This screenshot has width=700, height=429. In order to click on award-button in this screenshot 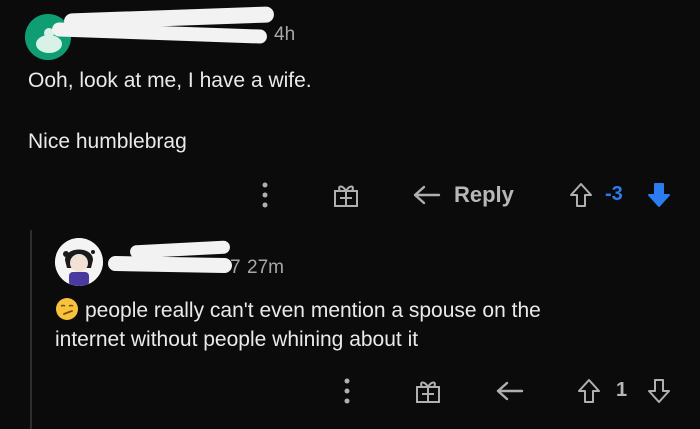, I will do `click(346, 195)`.